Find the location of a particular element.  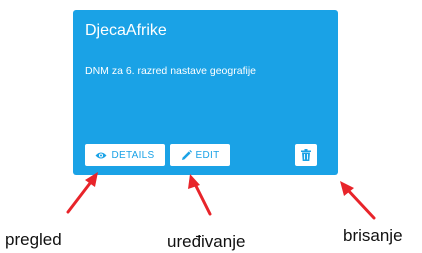

delete-button is located at coordinates (306, 155).